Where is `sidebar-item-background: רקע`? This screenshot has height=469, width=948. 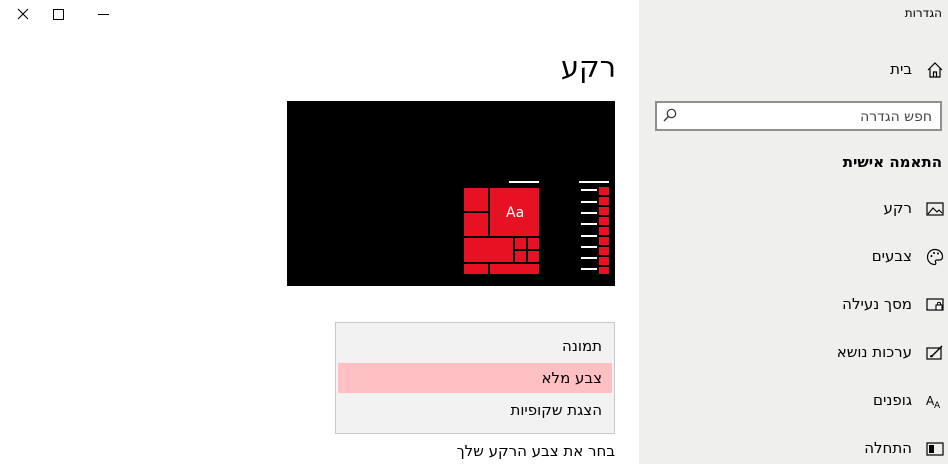 sidebar-item-background: רקע is located at coordinates (793, 209).